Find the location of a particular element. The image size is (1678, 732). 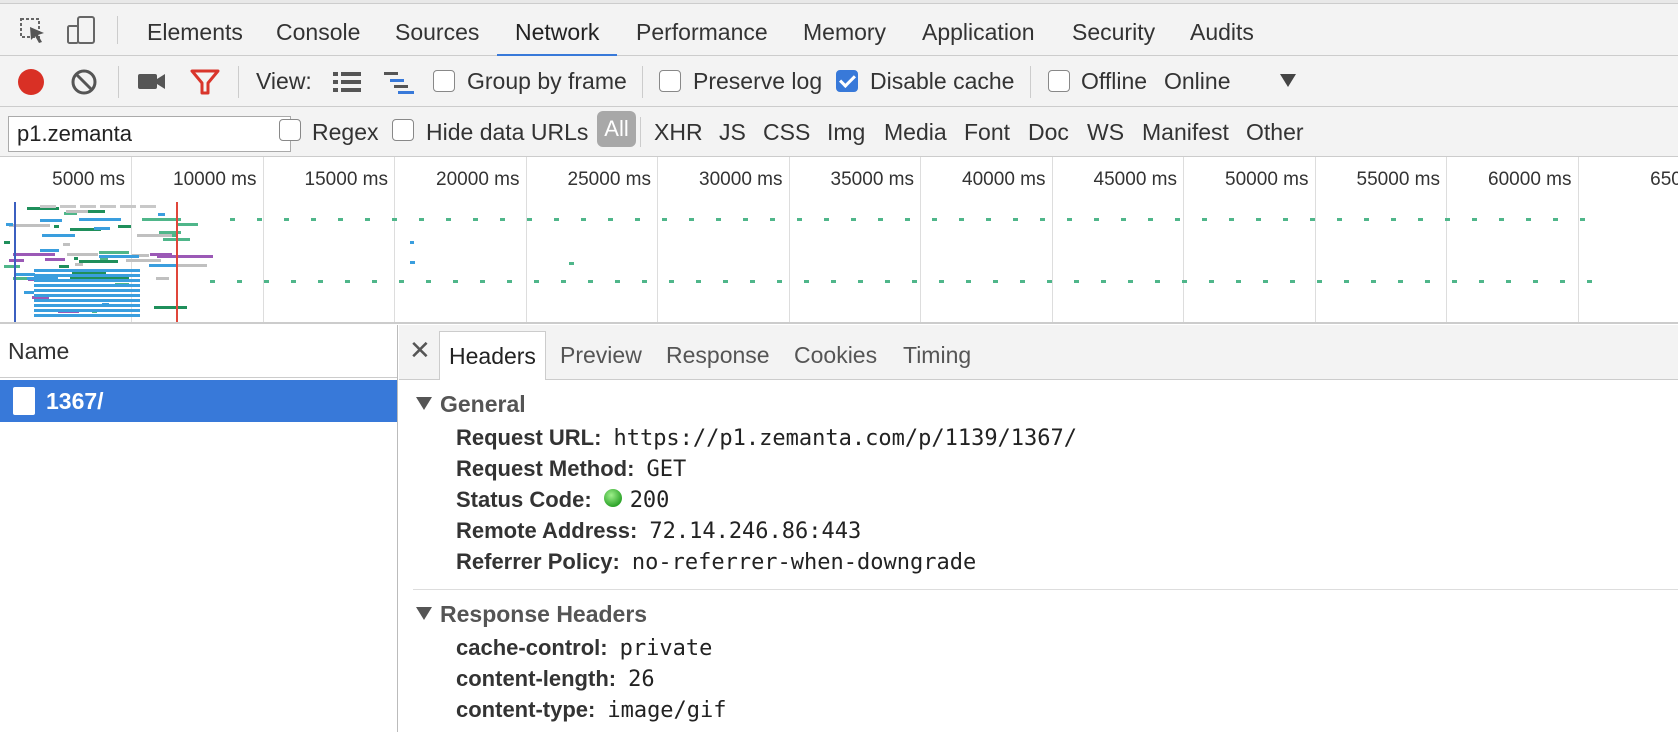

section-divider is located at coordinates (1045, 589).